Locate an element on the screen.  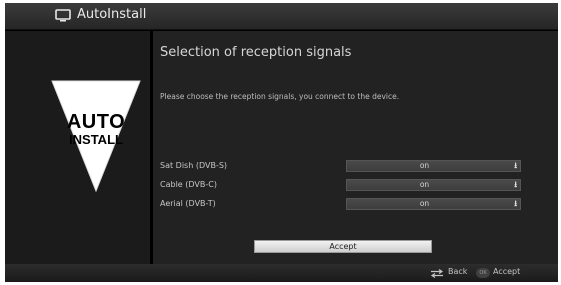
accept-button: Accept is located at coordinates (343, 246).